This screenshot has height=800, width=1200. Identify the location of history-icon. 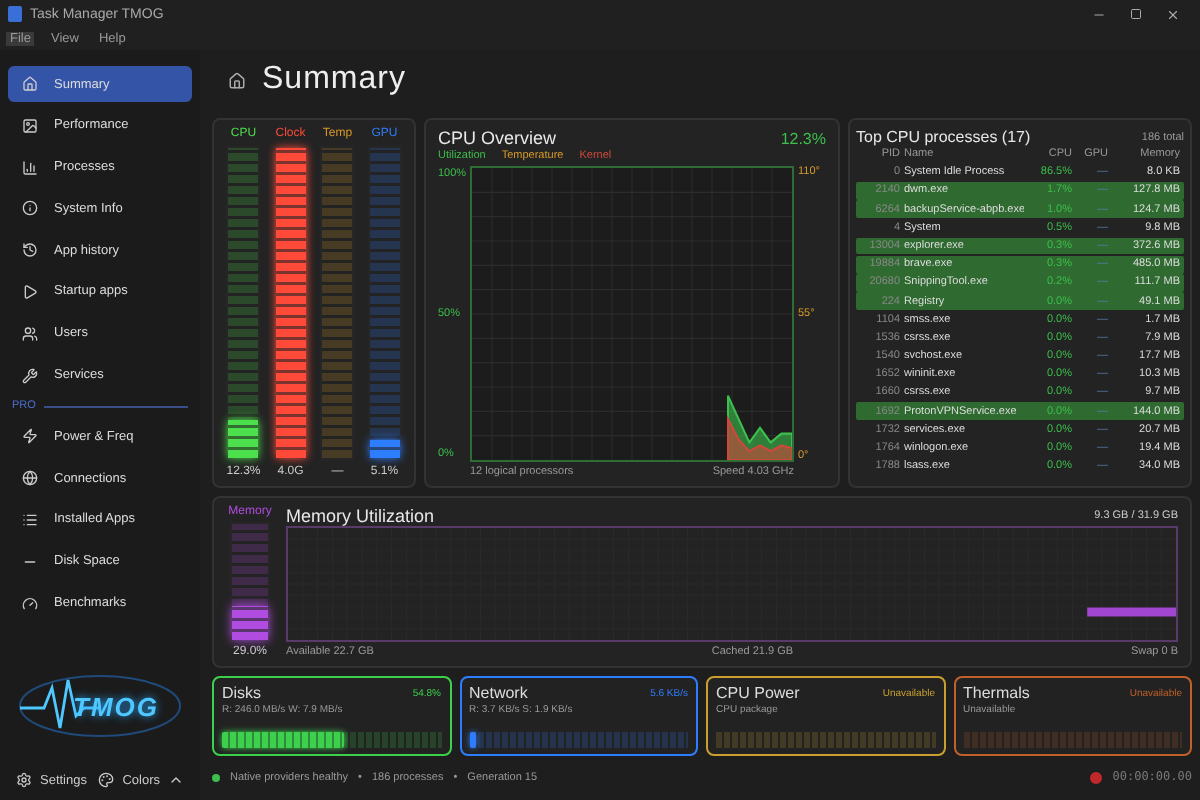
(30, 250).